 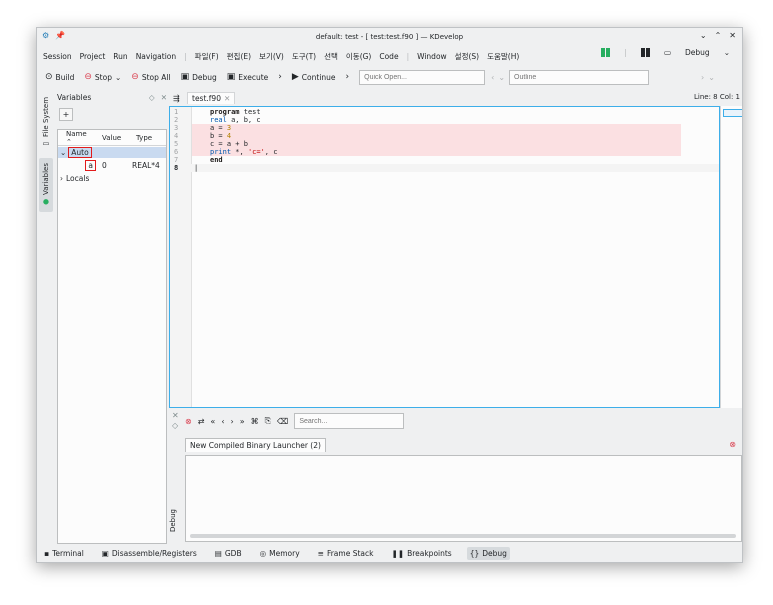 What do you see at coordinates (358, 56) in the screenshot?
I see `menu-go: 이동(G)` at bounding box center [358, 56].